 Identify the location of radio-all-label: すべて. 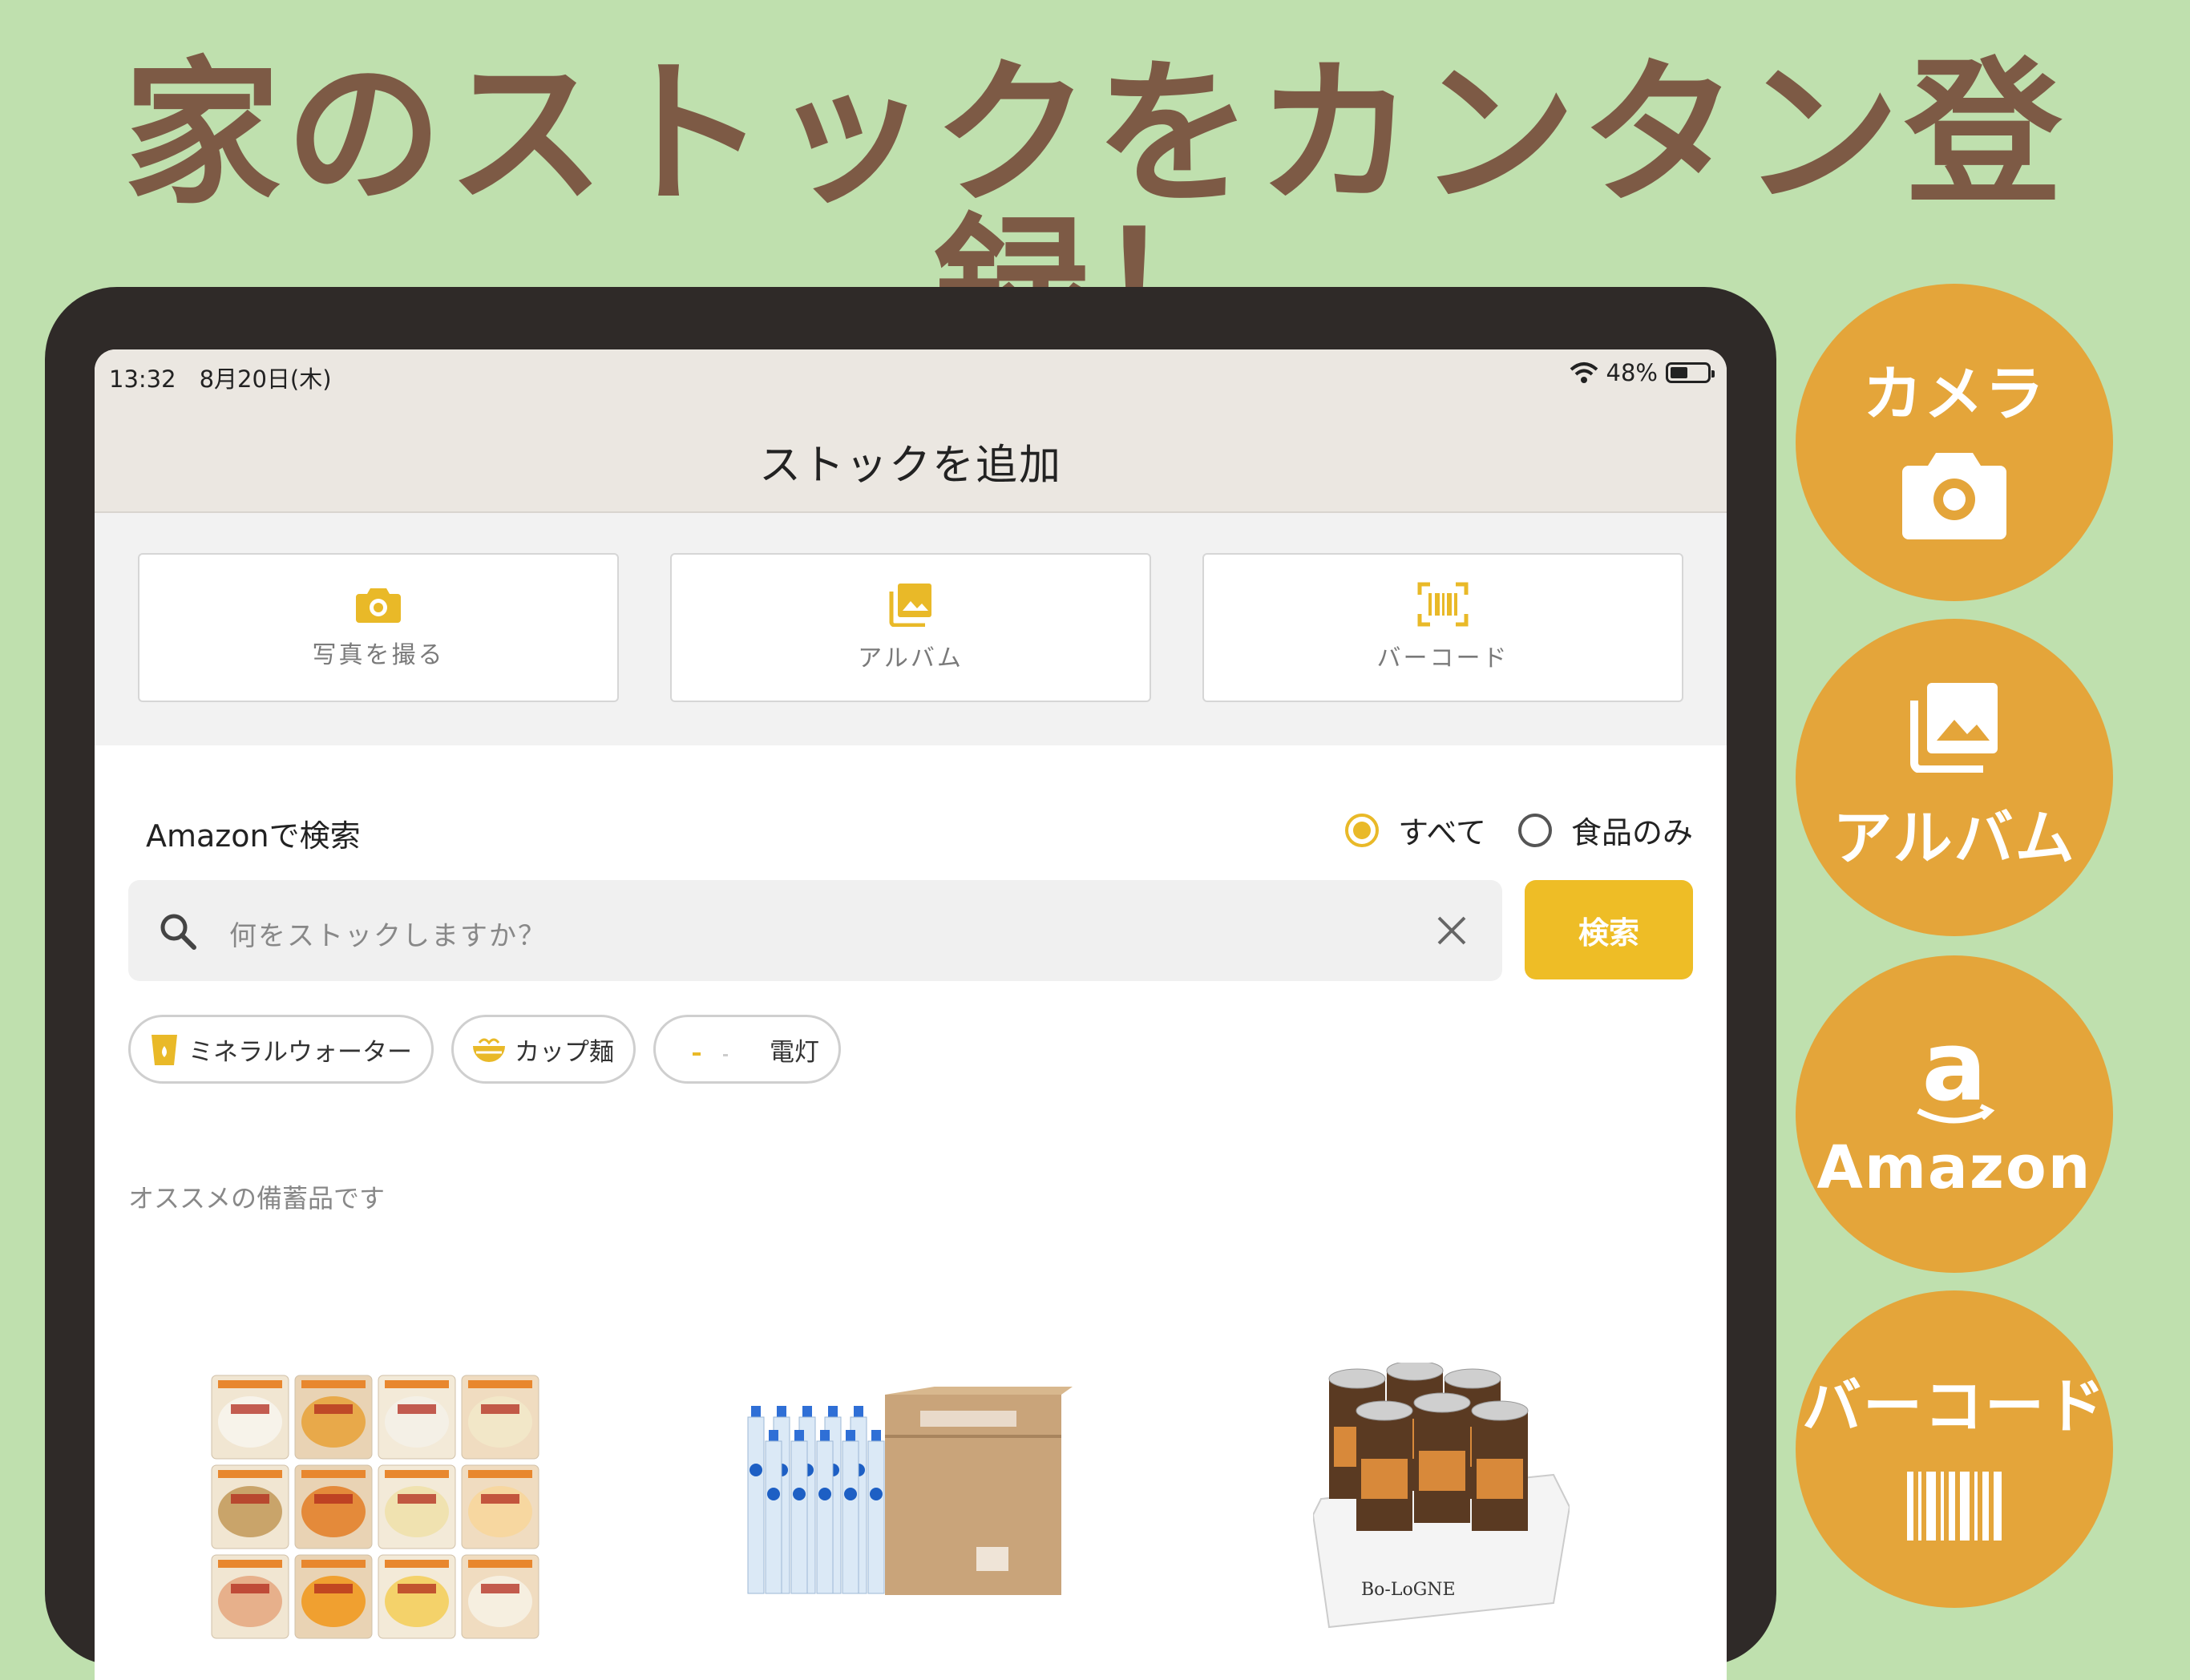
(1442, 832).